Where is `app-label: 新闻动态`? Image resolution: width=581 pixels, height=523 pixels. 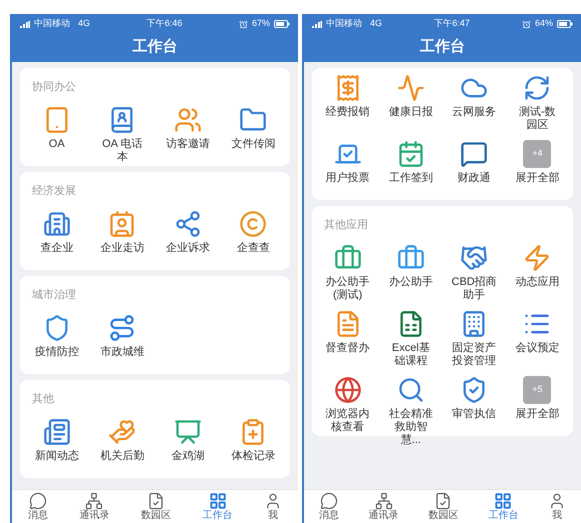
app-label: 新闻动态 is located at coordinates (57, 456).